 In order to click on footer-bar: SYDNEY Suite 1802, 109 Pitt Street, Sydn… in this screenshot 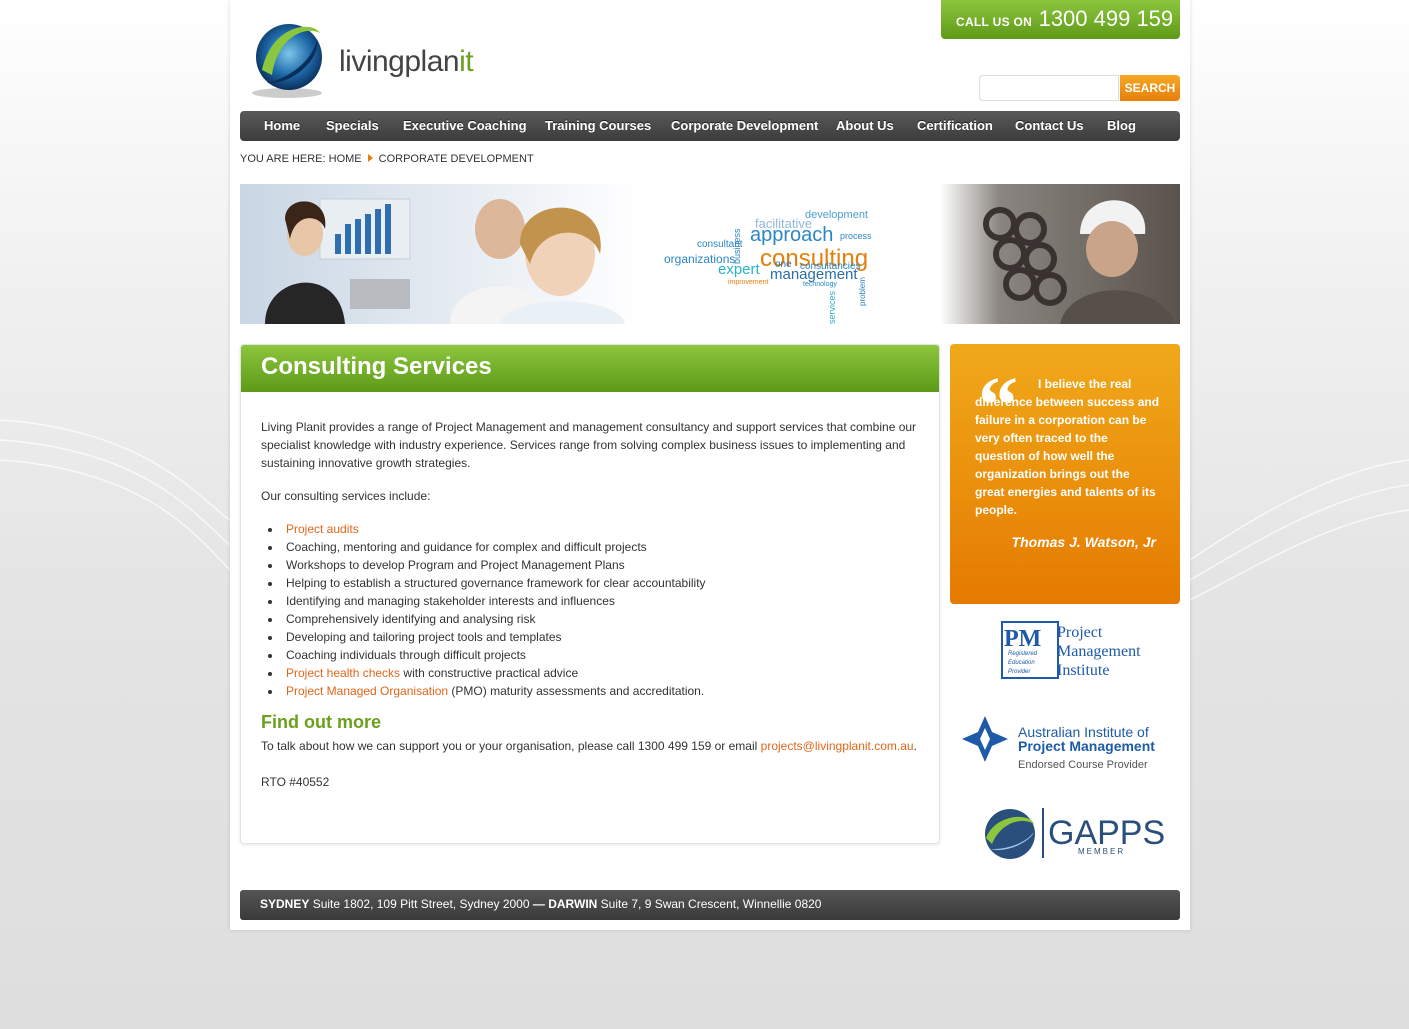, I will do `click(710, 905)`.